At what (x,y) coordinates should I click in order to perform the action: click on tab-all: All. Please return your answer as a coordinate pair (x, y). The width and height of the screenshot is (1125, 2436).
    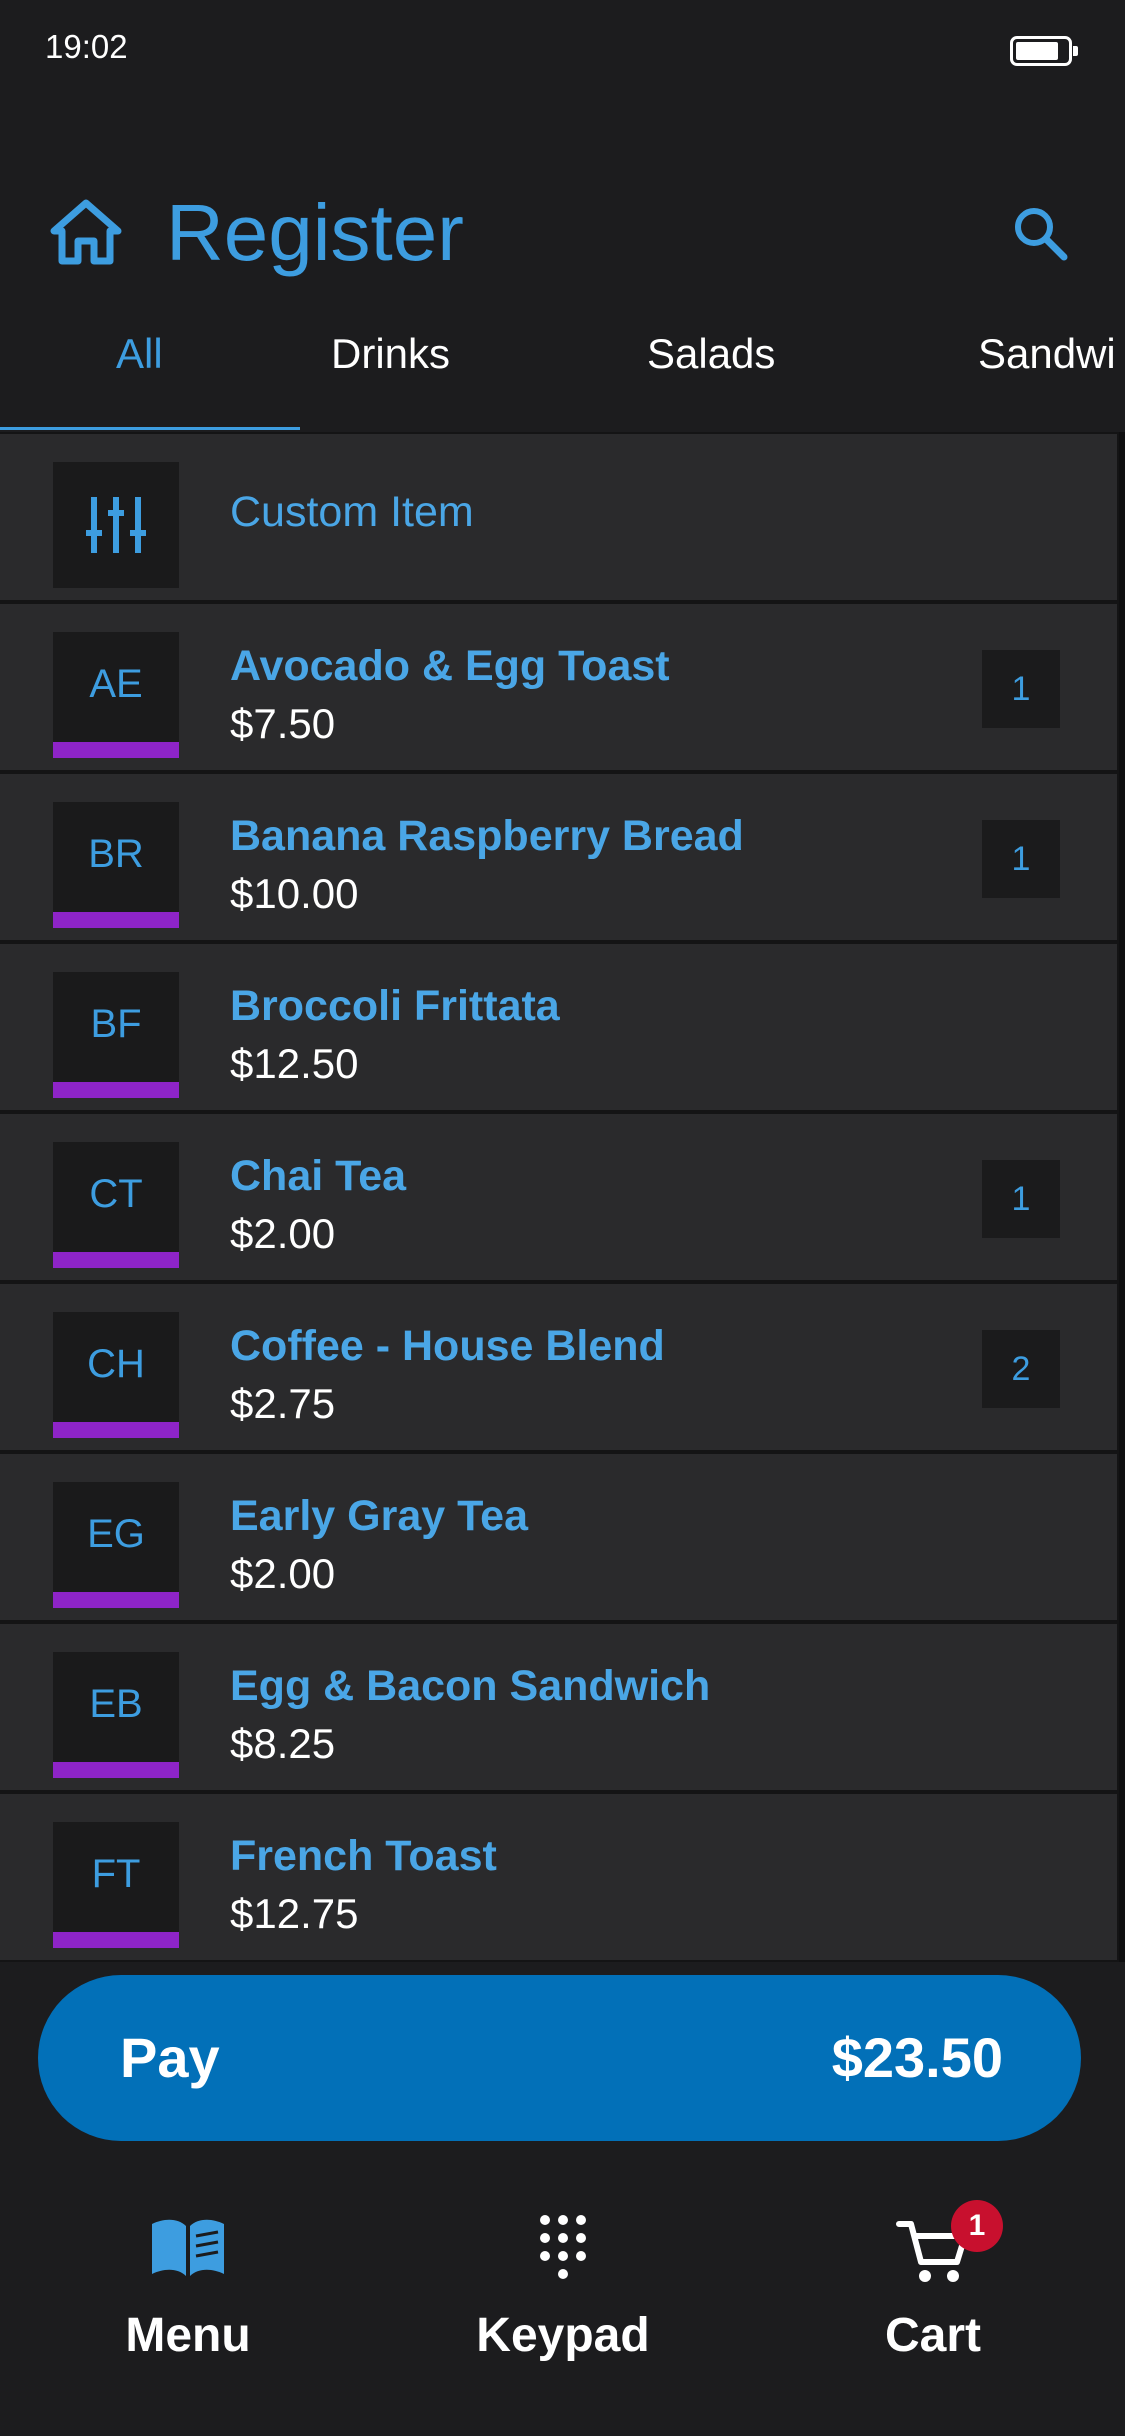
    Looking at the image, I should click on (139, 354).